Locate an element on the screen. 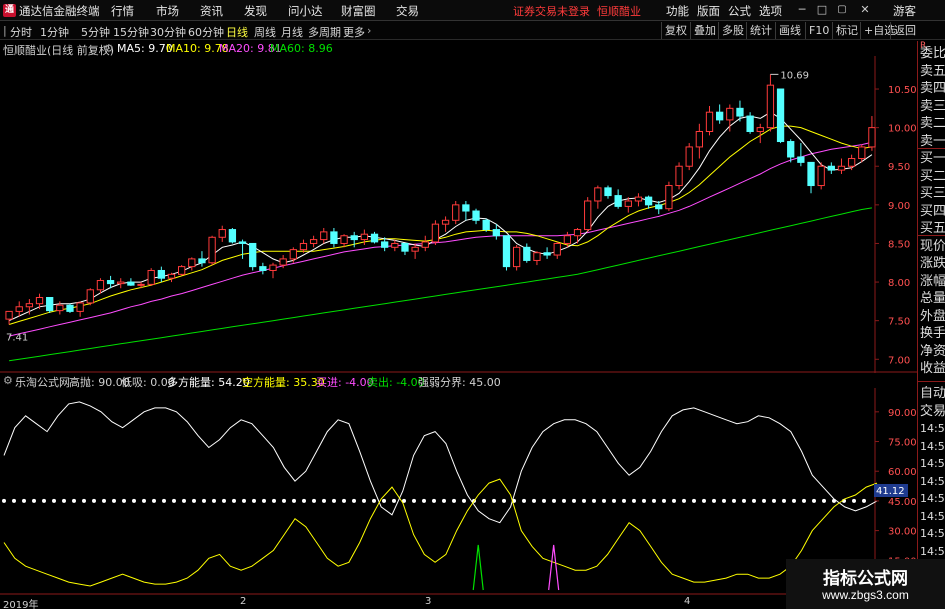  maximize-icon: ▢ is located at coordinates (842, 10).